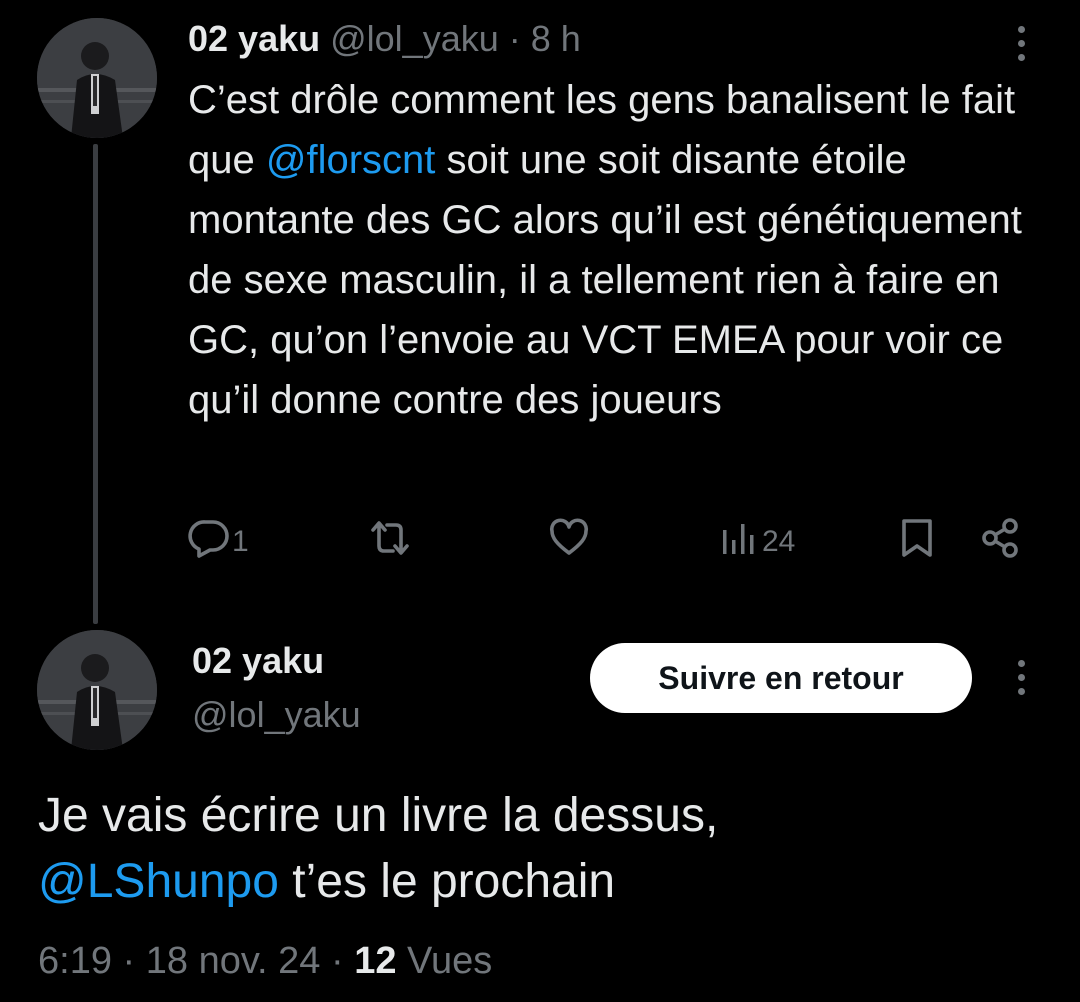  I want to click on avatar, so click(97, 78).